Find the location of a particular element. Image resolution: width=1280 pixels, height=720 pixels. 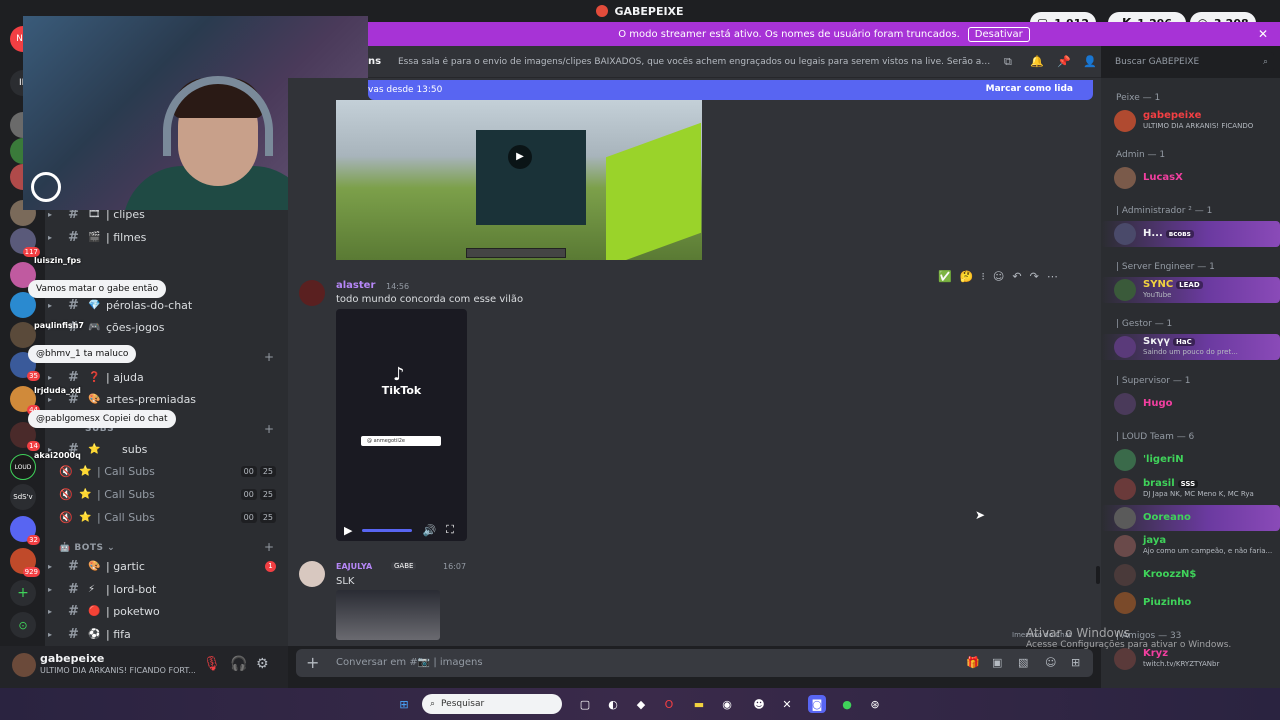

apps-icon: ⊞ is located at coordinates (1075, 662).